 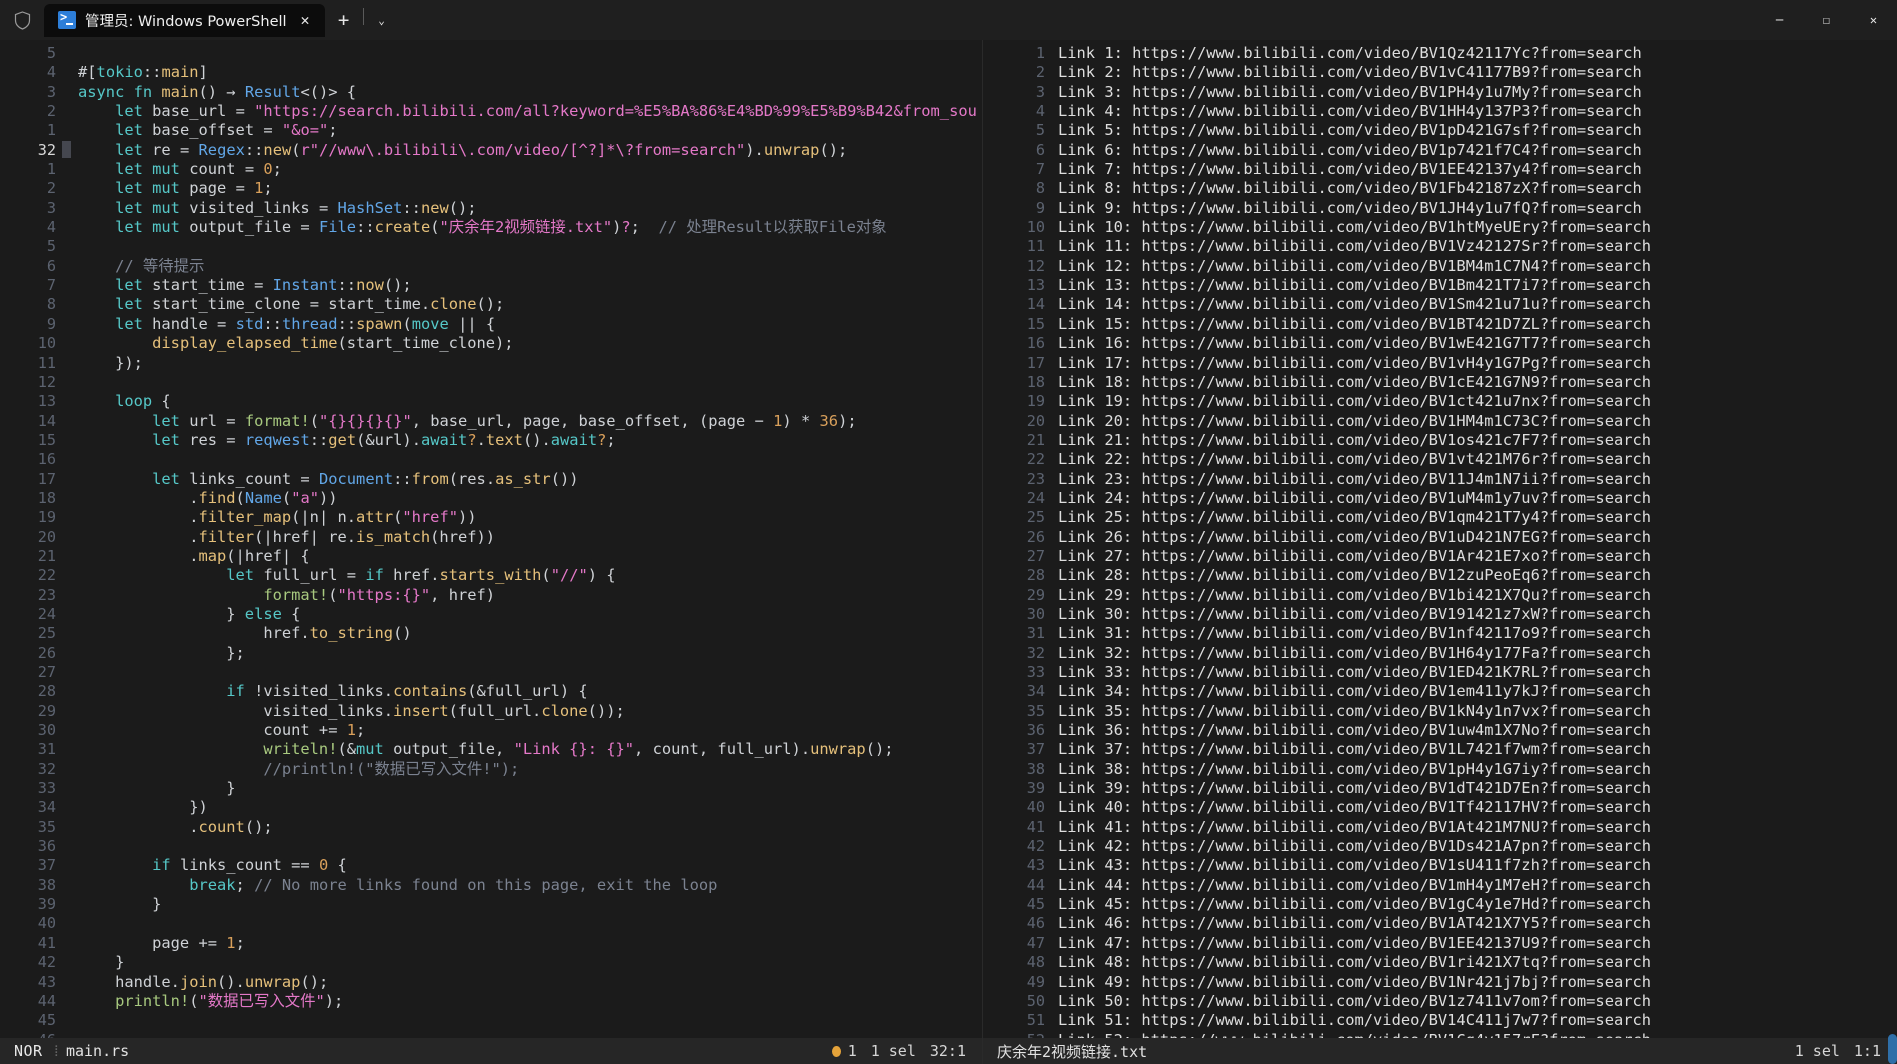 I want to click on close-icon: ✕, so click(x=305, y=20).